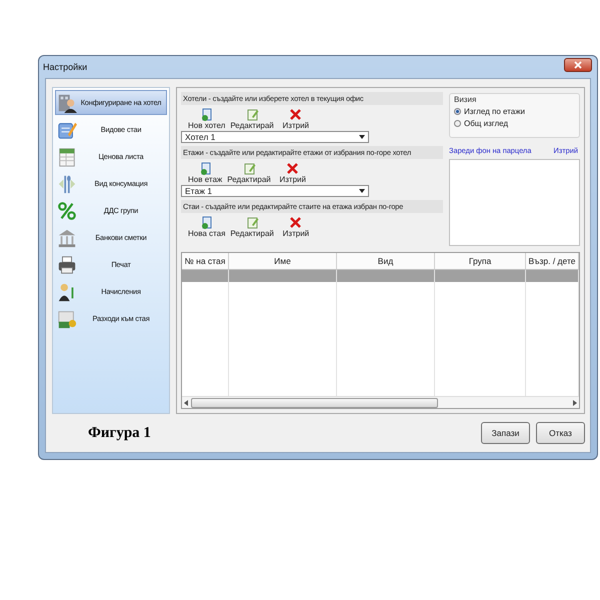 The height and width of the screenshot is (600, 600). I want to click on group-title: Визия, so click(466, 99).